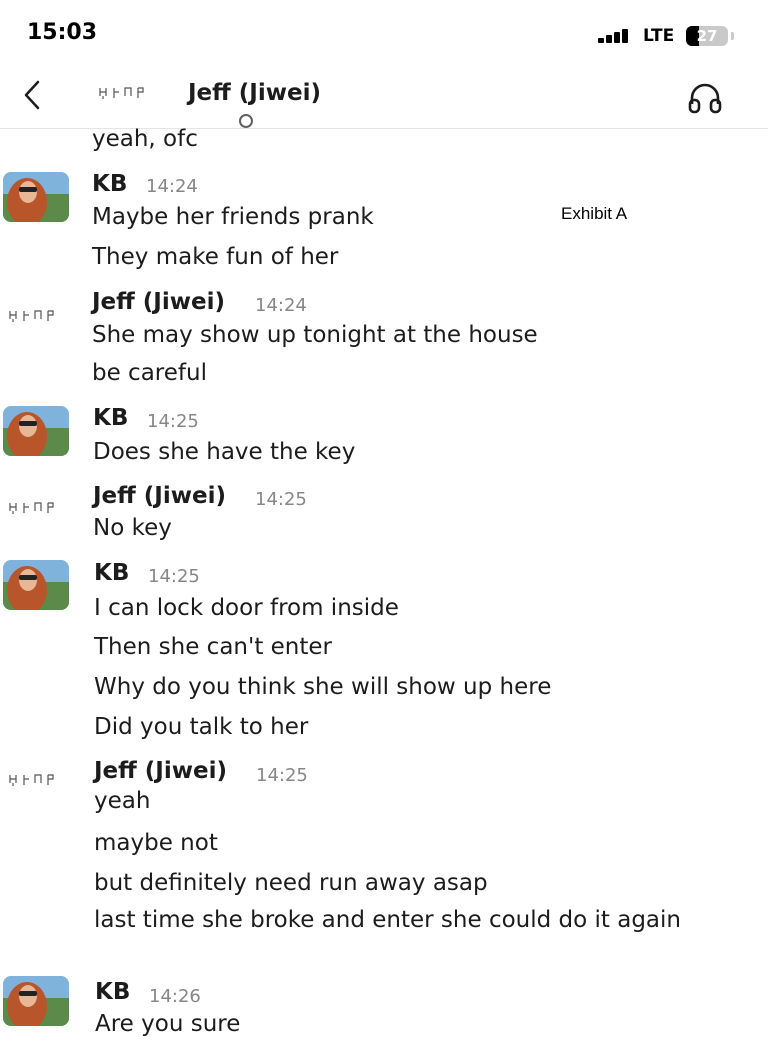 The image size is (768, 1037). Describe the element at coordinates (33, 95) in the screenshot. I see `back-chevron-icon` at that location.